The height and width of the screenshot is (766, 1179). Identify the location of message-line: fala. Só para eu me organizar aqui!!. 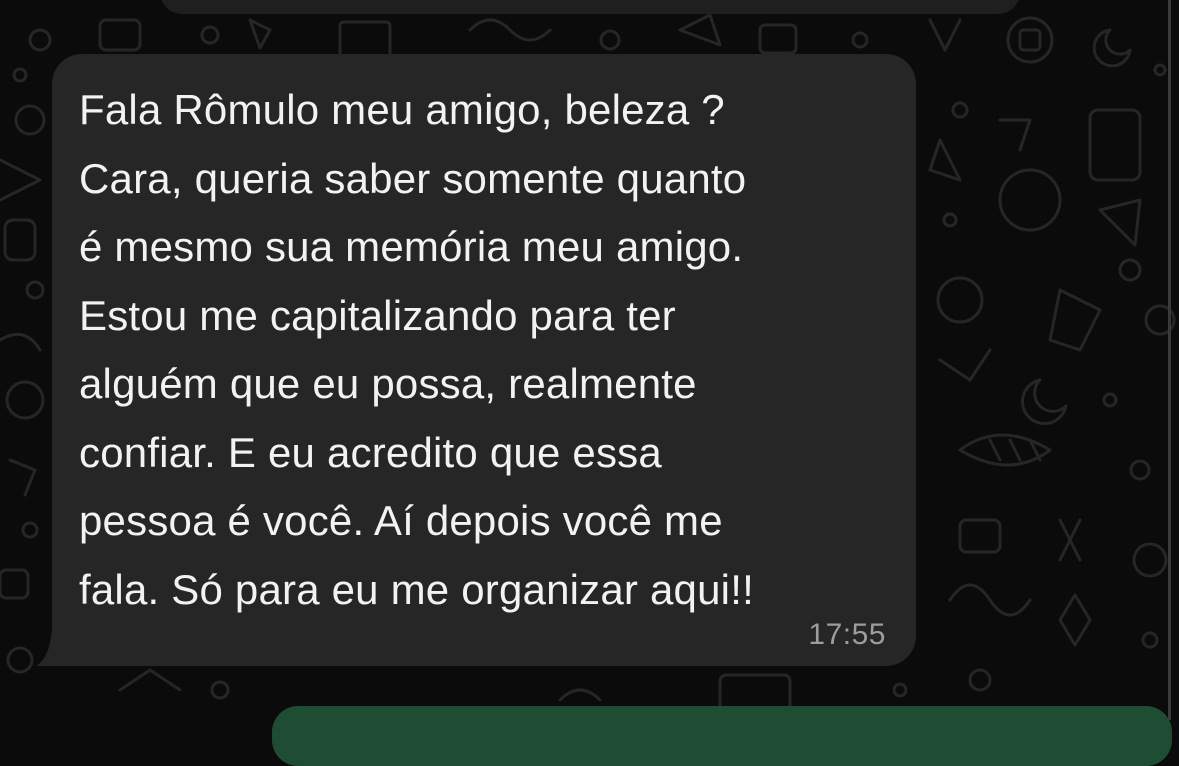
(416, 589).